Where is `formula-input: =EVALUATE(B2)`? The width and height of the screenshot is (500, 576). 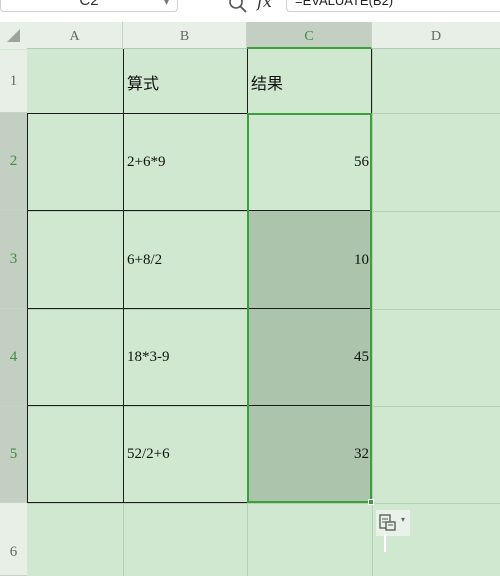
formula-input: =EVALUATE(B2) is located at coordinates (393, 6).